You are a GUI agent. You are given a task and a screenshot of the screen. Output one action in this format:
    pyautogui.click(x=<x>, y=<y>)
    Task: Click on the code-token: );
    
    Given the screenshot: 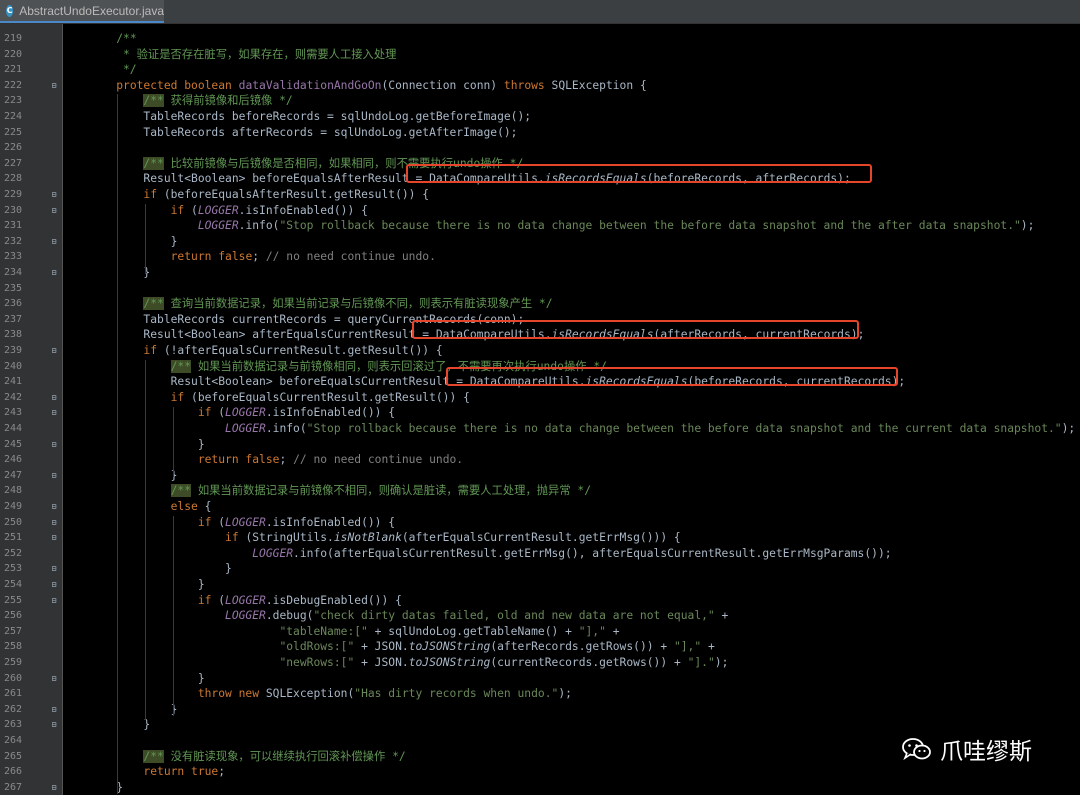 What is the action you would take?
    pyautogui.click(x=721, y=662)
    